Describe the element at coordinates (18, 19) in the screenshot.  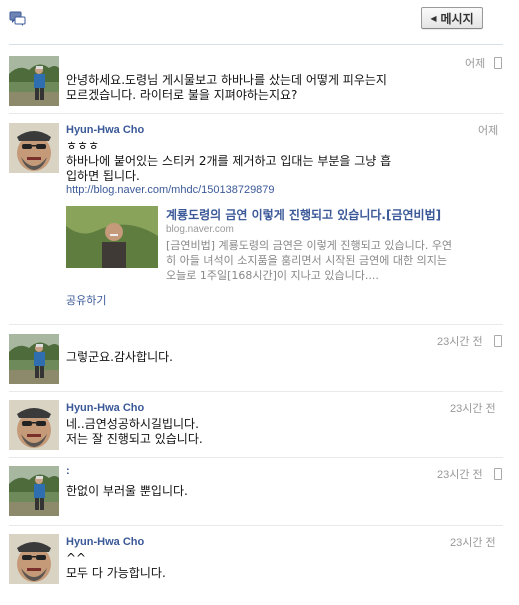
I see `chat-bubbles-icon` at that location.